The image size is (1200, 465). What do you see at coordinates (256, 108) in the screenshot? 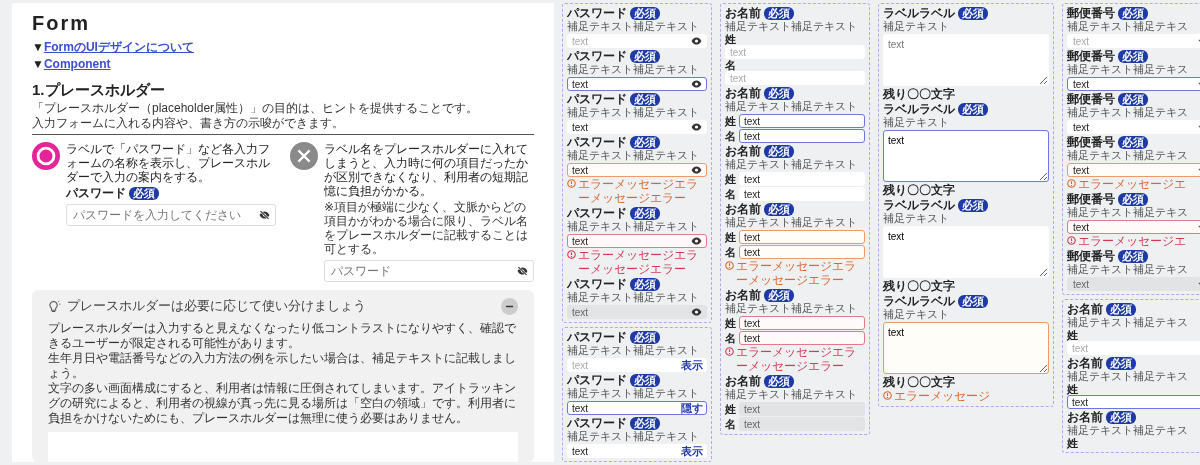
I see `body-text: 「プレースホルダー（placeholder属性）」の目的は、ヒントを提供することです。` at bounding box center [256, 108].